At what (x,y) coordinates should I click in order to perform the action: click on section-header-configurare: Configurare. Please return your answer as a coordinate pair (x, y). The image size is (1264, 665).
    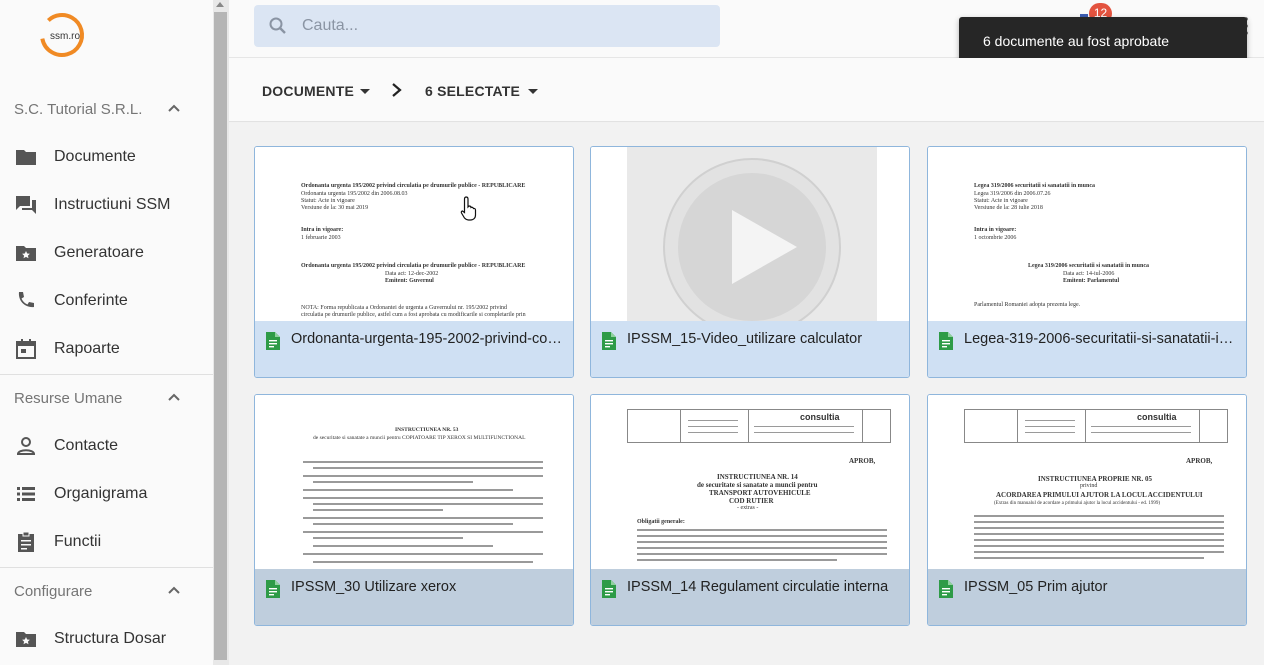
    Looking at the image, I should click on (106, 591).